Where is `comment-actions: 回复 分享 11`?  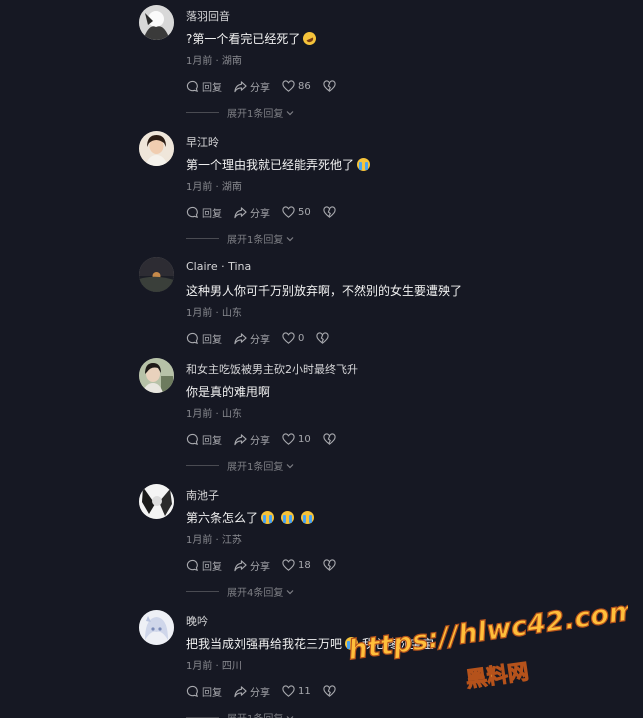
comment-actions: 回复 分享 11 is located at coordinates (267, 691).